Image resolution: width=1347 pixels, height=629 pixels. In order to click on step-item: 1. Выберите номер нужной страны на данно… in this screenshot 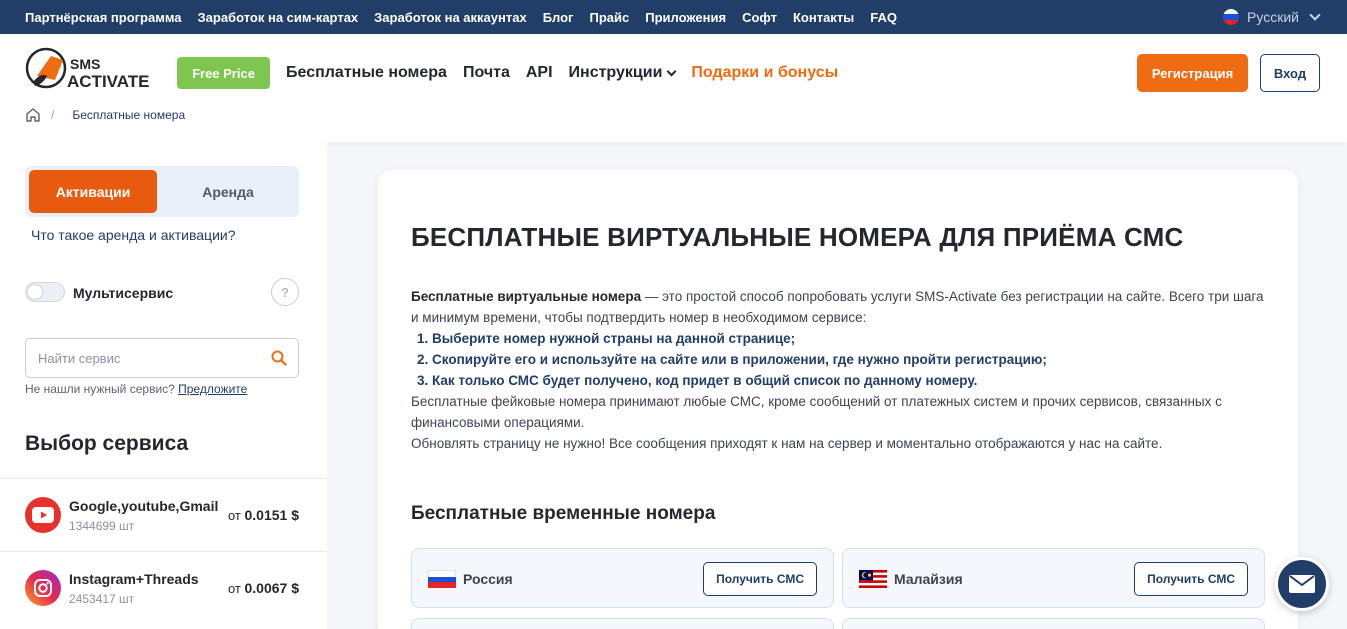, I will do `click(606, 338)`.